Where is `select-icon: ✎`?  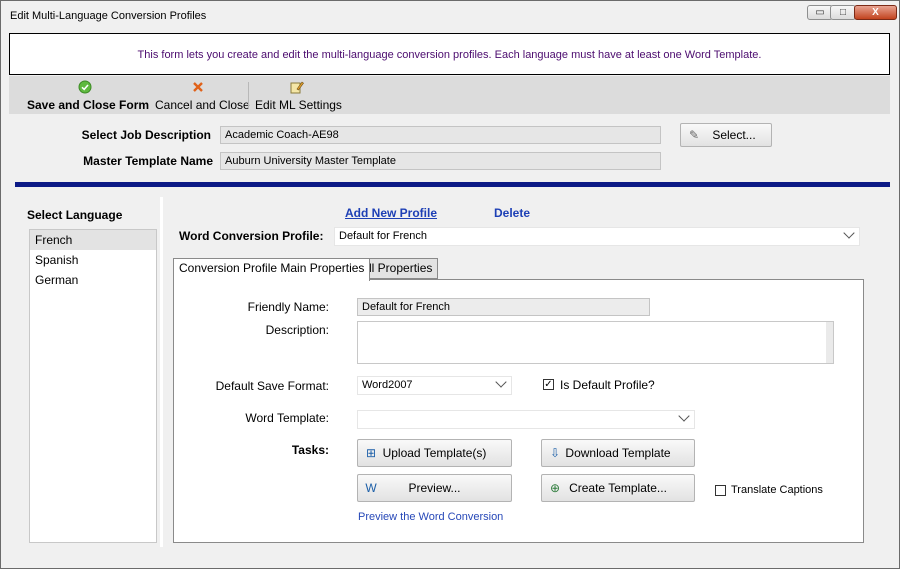
select-icon: ✎ is located at coordinates (694, 135).